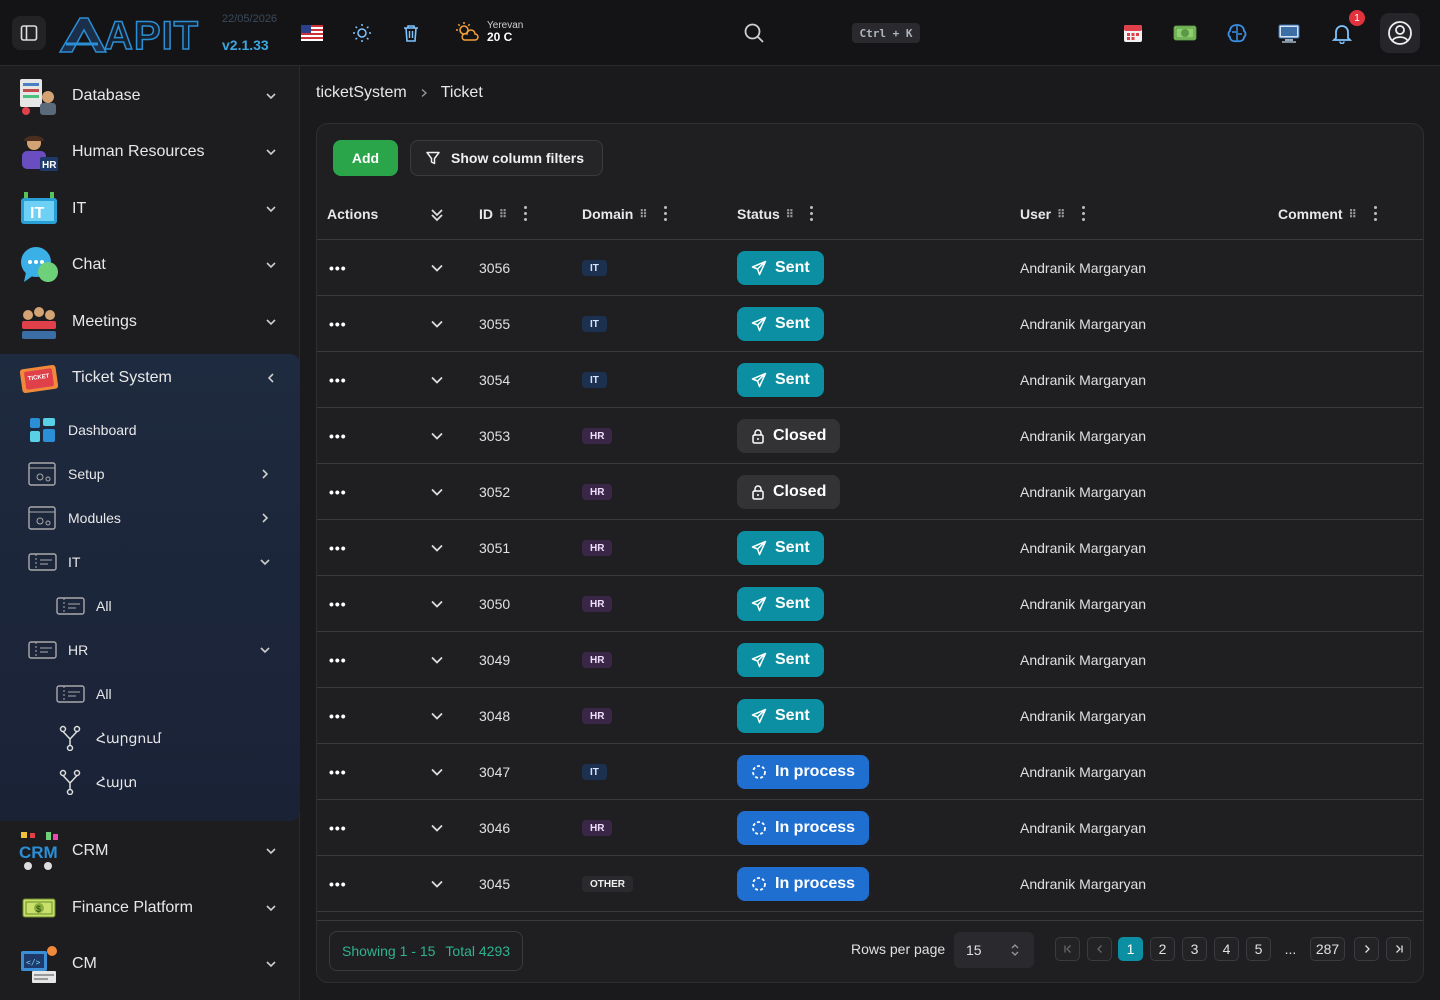 This screenshot has height=1000, width=1440. What do you see at coordinates (765, 214) in the screenshot?
I see `column-header-status: Status ⠿` at bounding box center [765, 214].